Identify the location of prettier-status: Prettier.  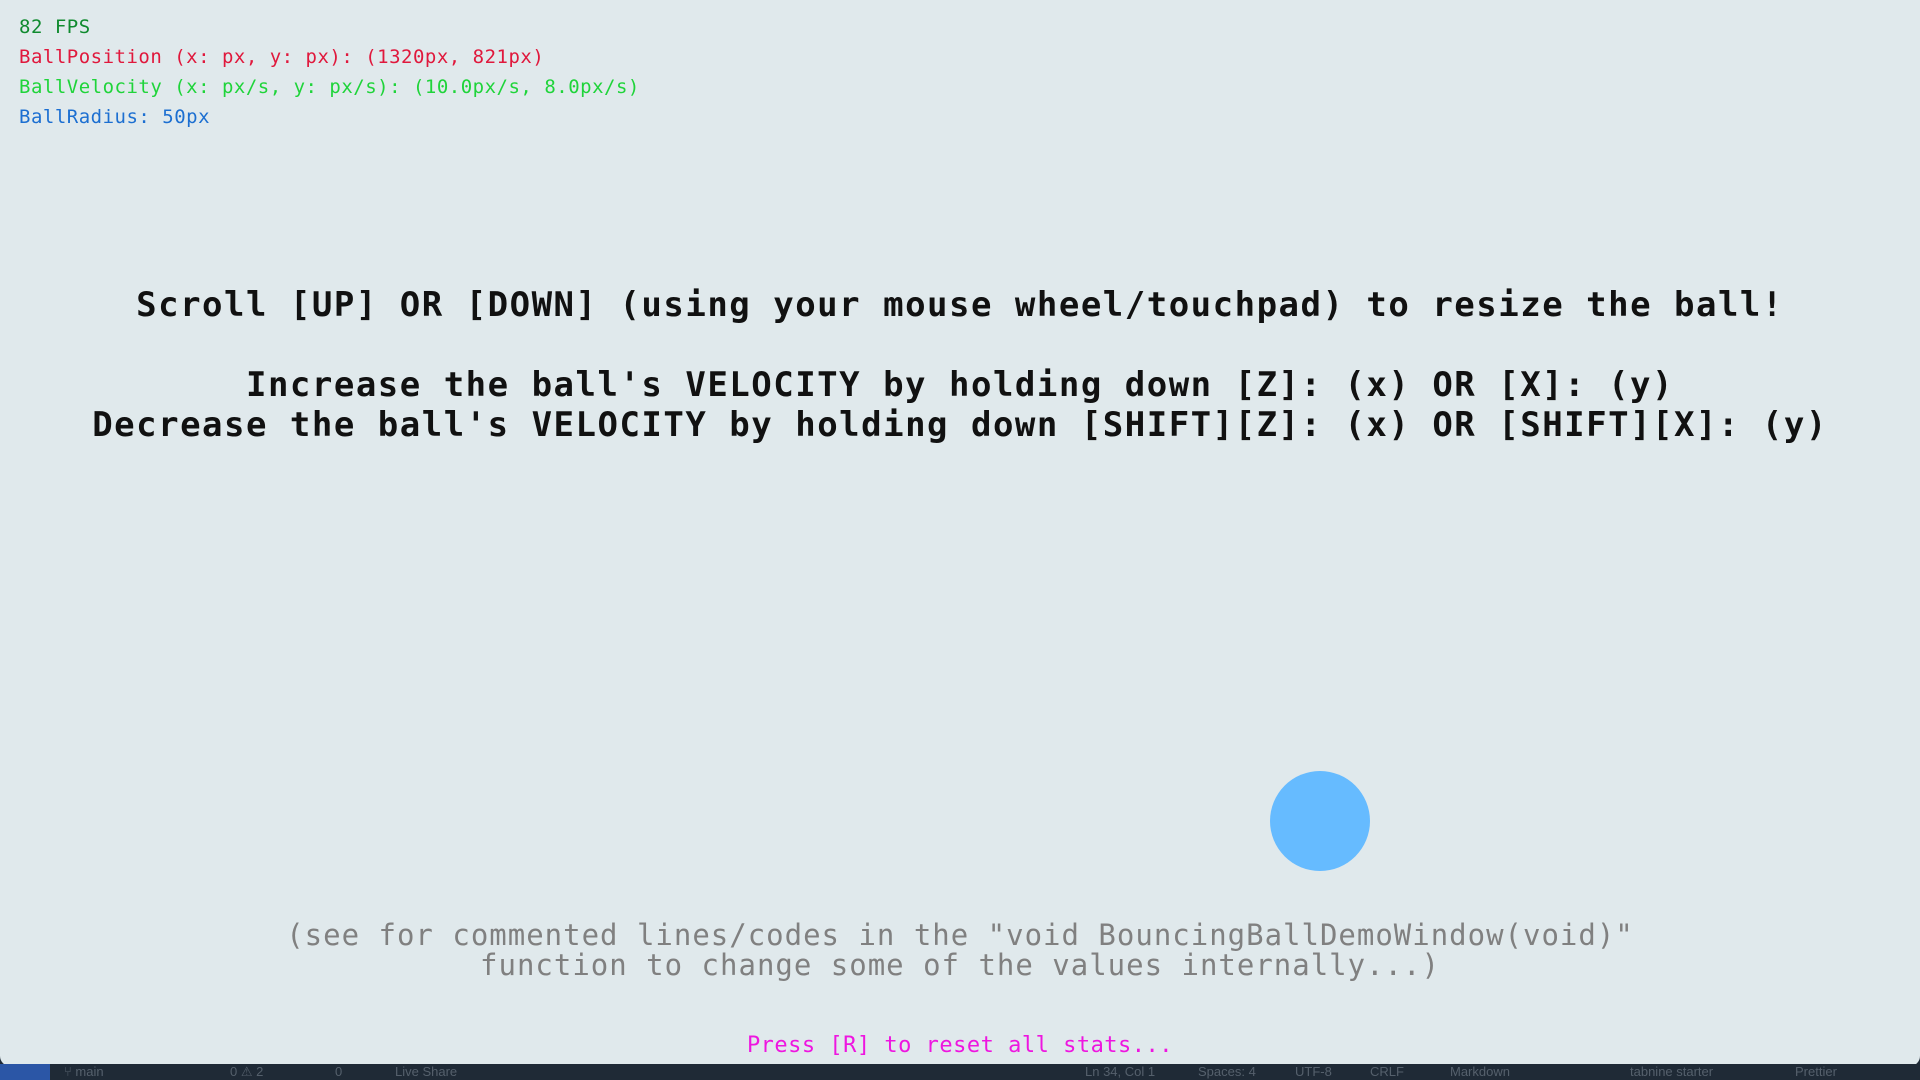
(1816, 1071).